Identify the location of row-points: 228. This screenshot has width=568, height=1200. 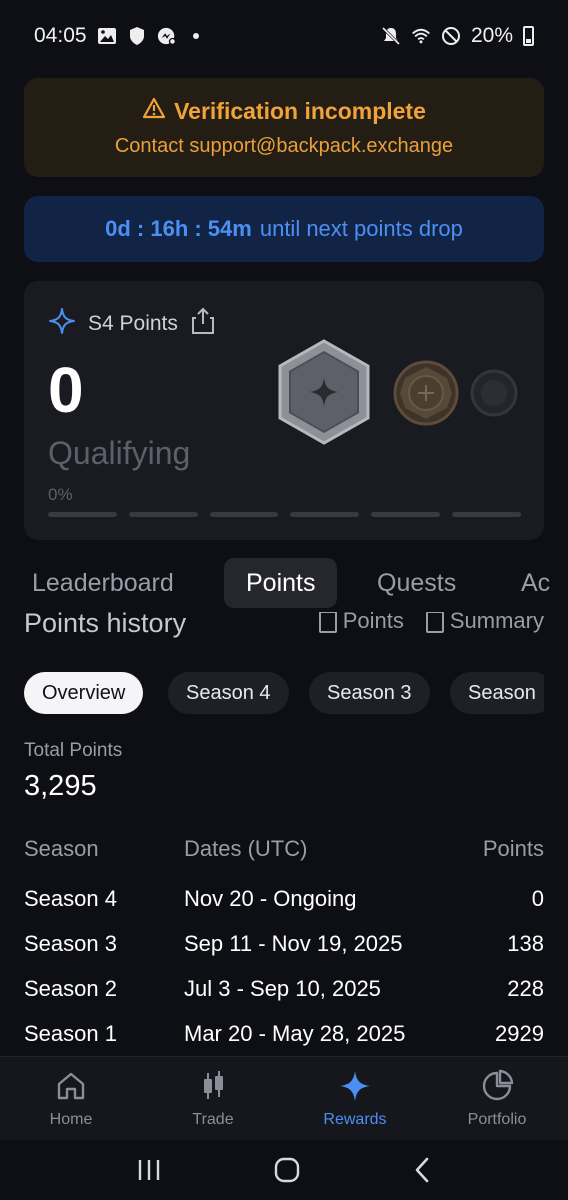
(525, 988).